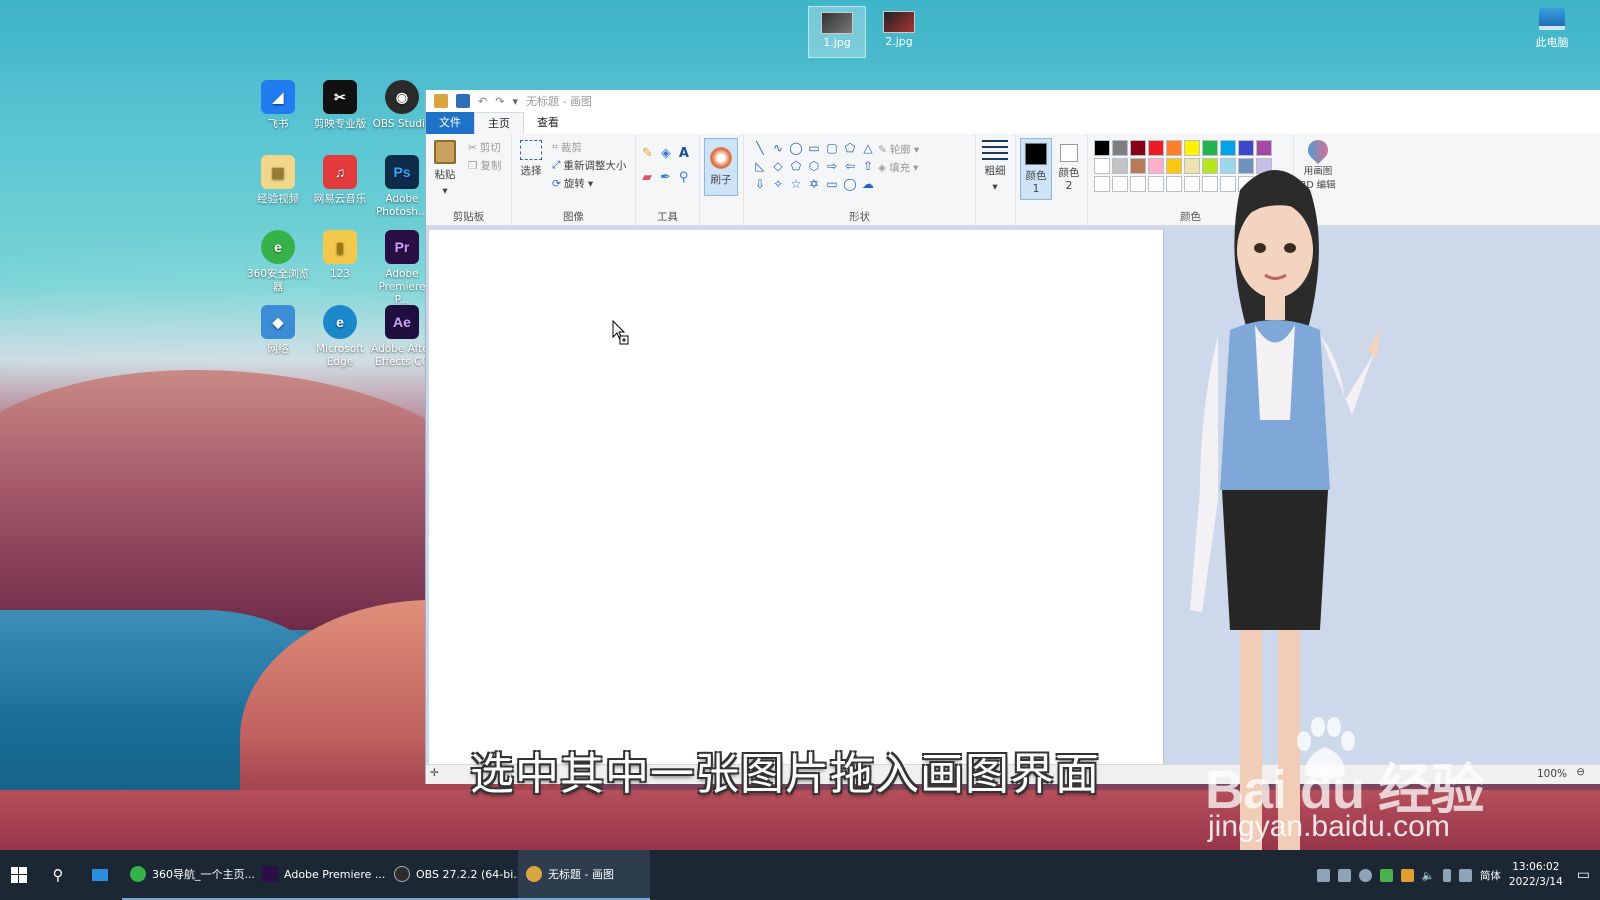  Describe the element at coordinates (837, 32) in the screenshot. I see `desktop-file-1: 1.jpg` at that location.